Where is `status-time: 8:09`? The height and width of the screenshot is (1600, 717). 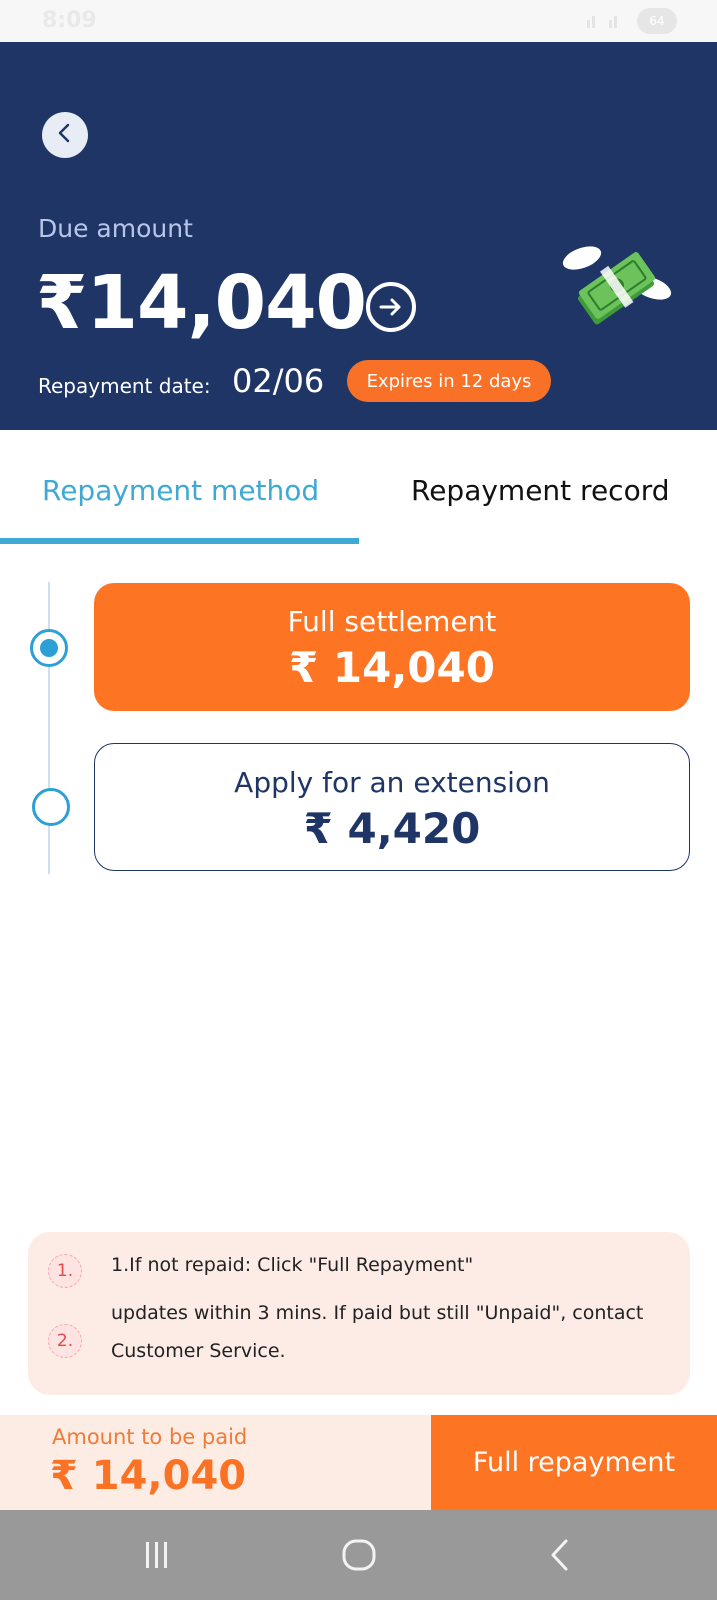 status-time: 8:09 is located at coordinates (69, 20).